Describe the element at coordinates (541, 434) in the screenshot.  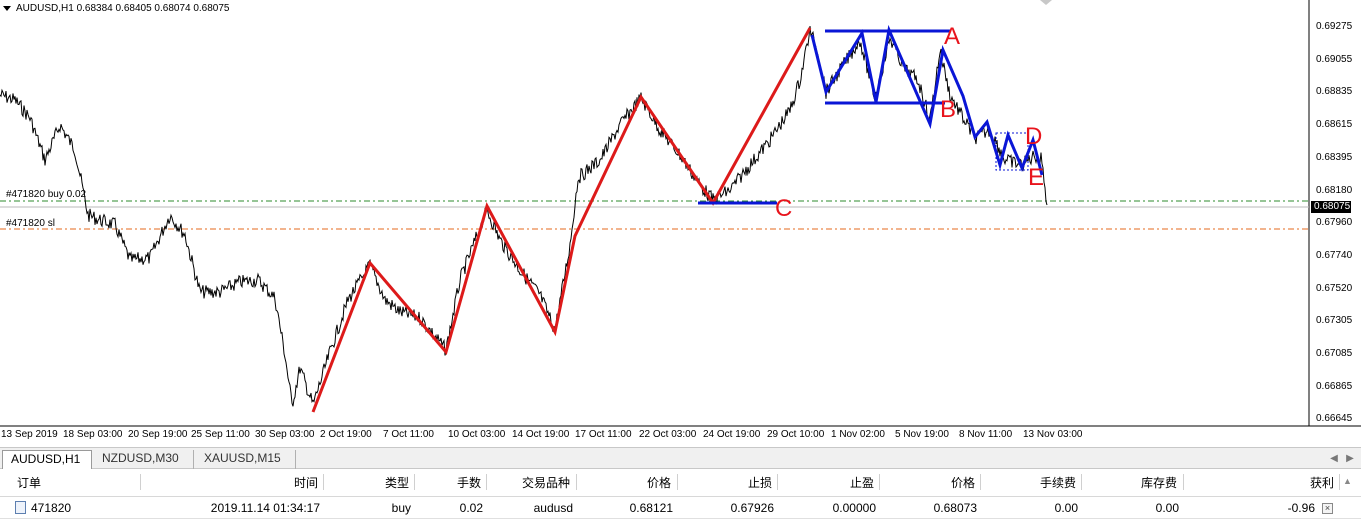
I see `time-tick-label: 14 Oct 19:00` at that location.